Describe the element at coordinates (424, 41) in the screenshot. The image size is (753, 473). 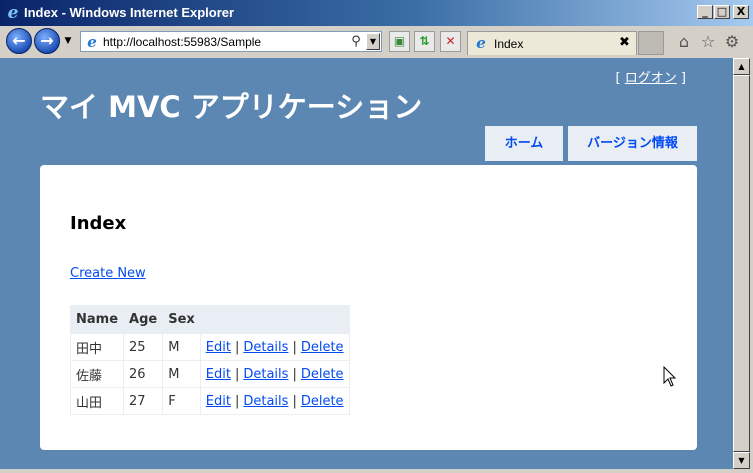
I see `refresh-button: ⇅` at that location.